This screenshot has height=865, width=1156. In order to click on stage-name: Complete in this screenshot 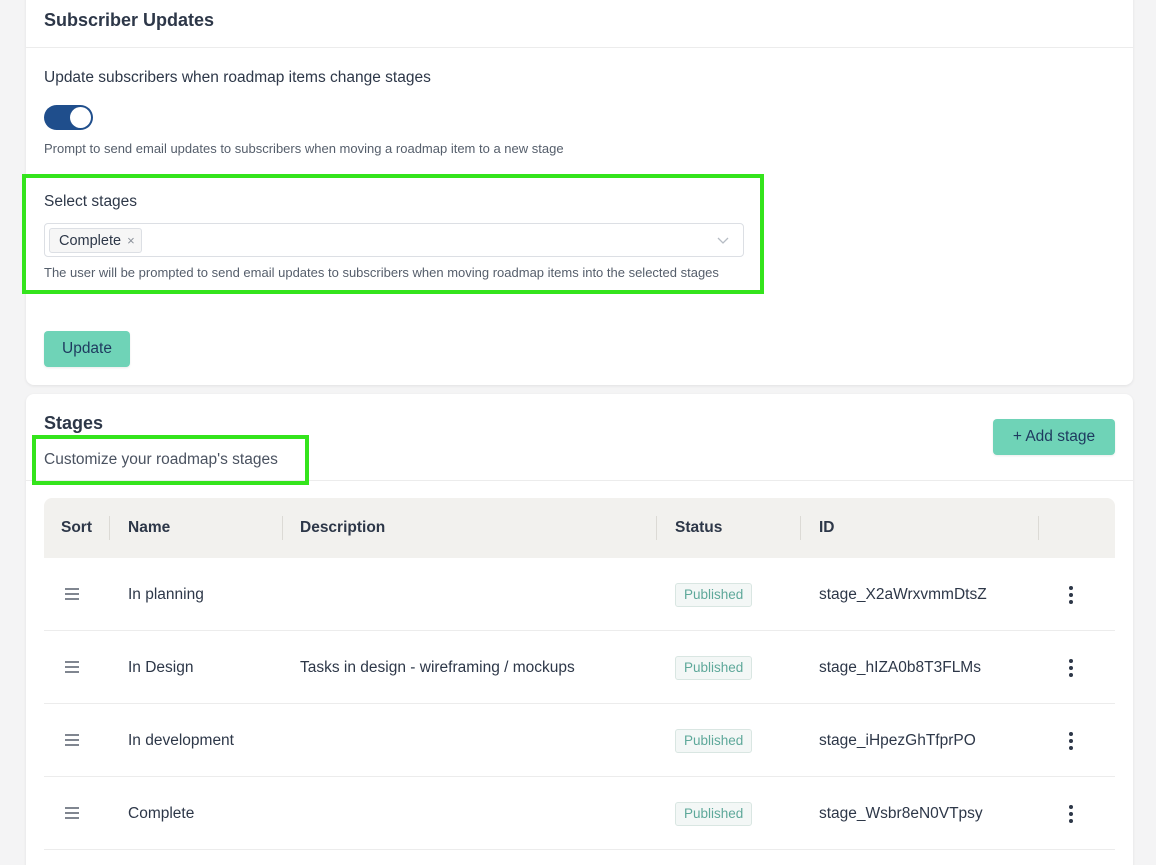, I will do `click(161, 813)`.